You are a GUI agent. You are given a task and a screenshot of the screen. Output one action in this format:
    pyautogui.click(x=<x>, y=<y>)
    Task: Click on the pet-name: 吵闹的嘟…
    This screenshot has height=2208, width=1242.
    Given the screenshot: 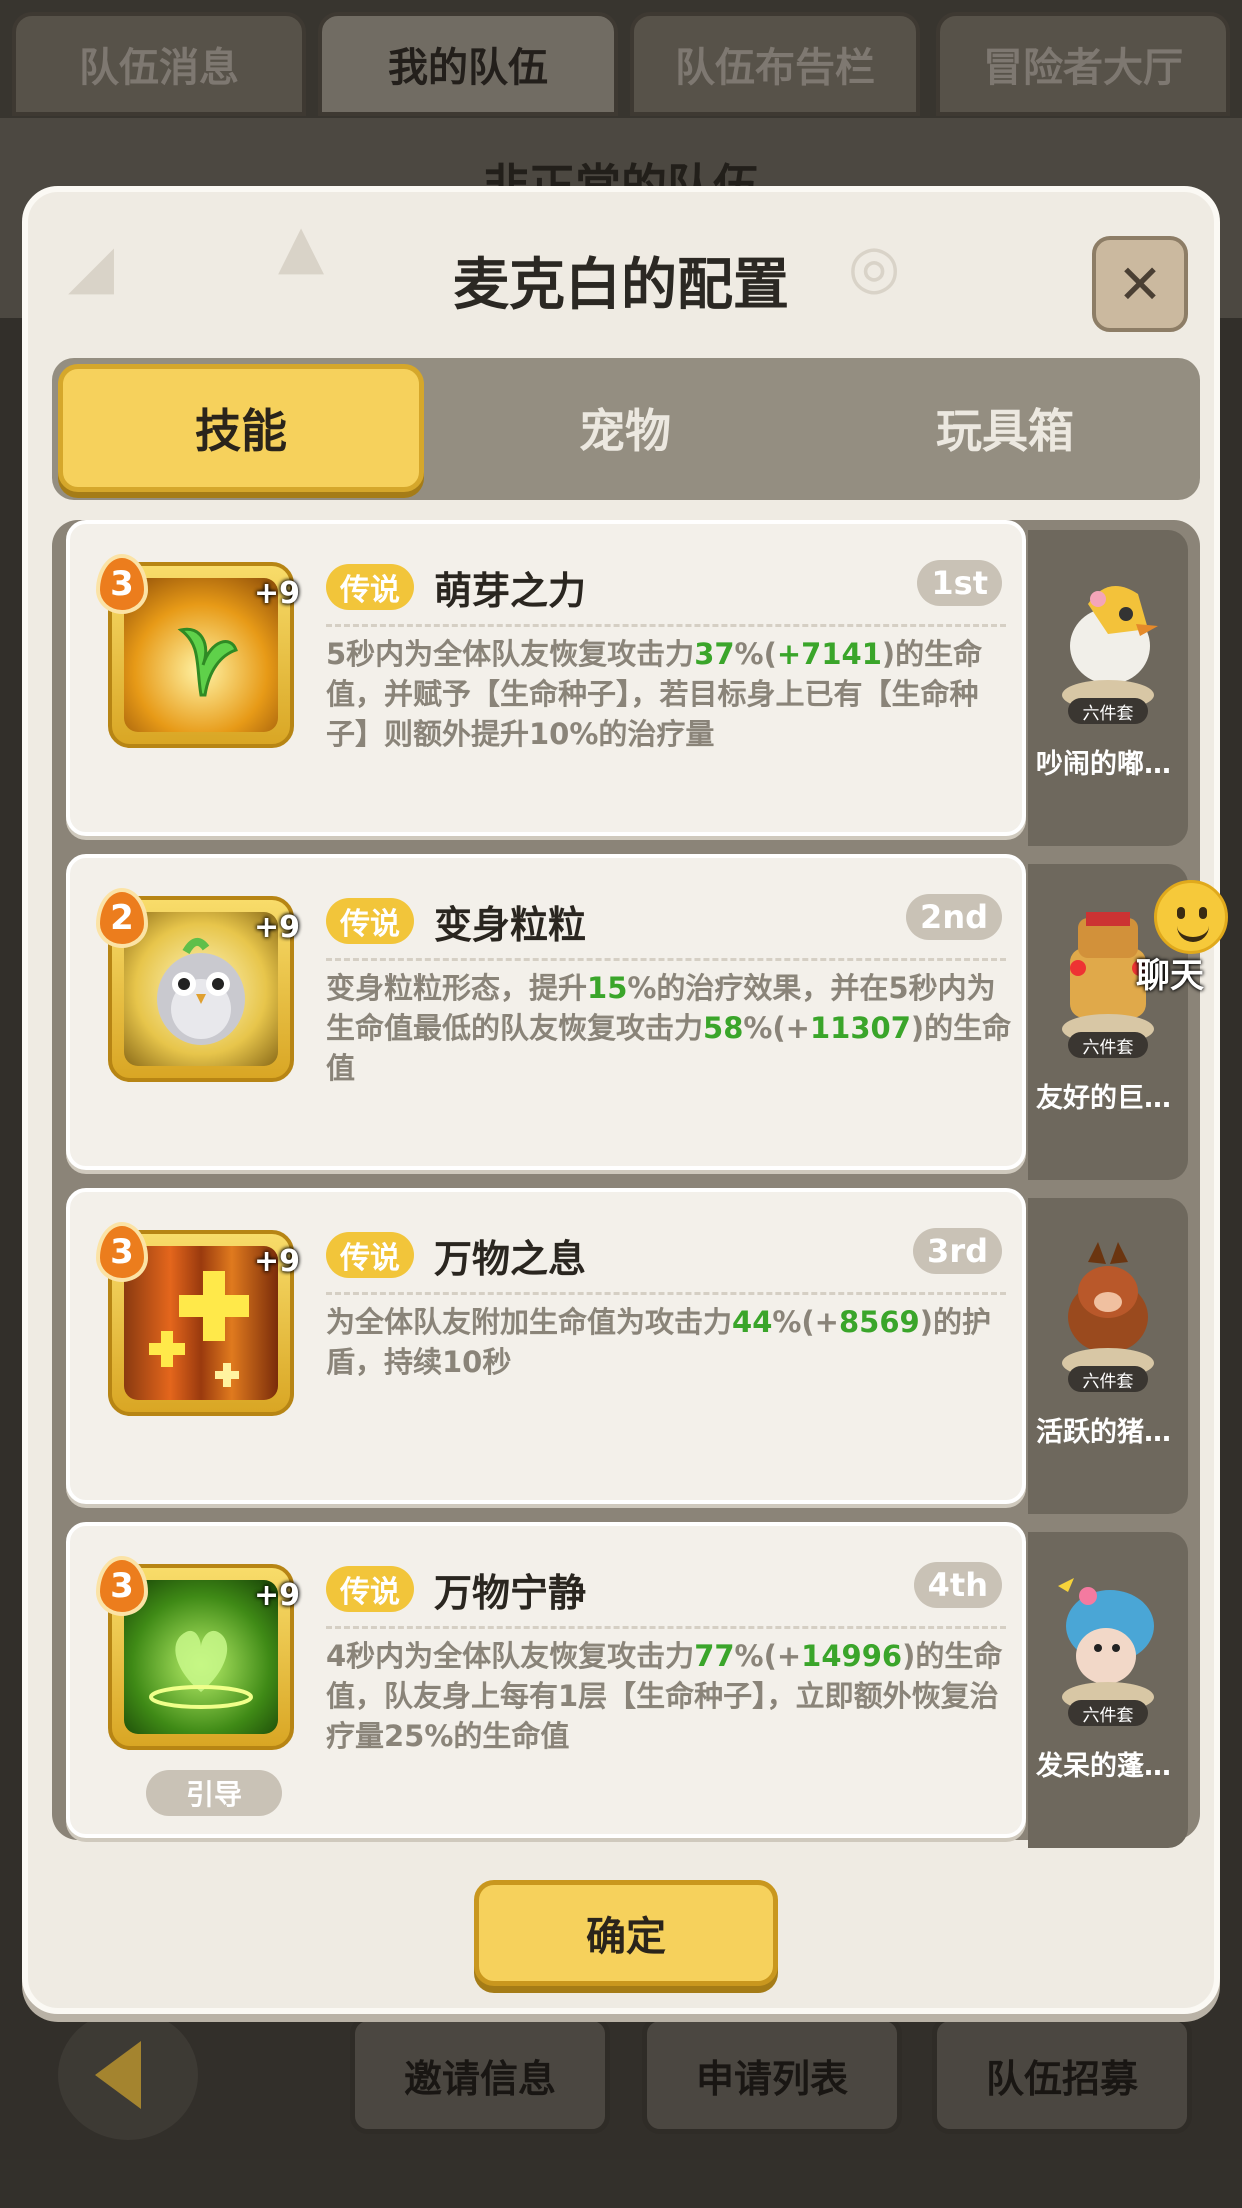 What is the action you would take?
    pyautogui.click(x=1103, y=764)
    